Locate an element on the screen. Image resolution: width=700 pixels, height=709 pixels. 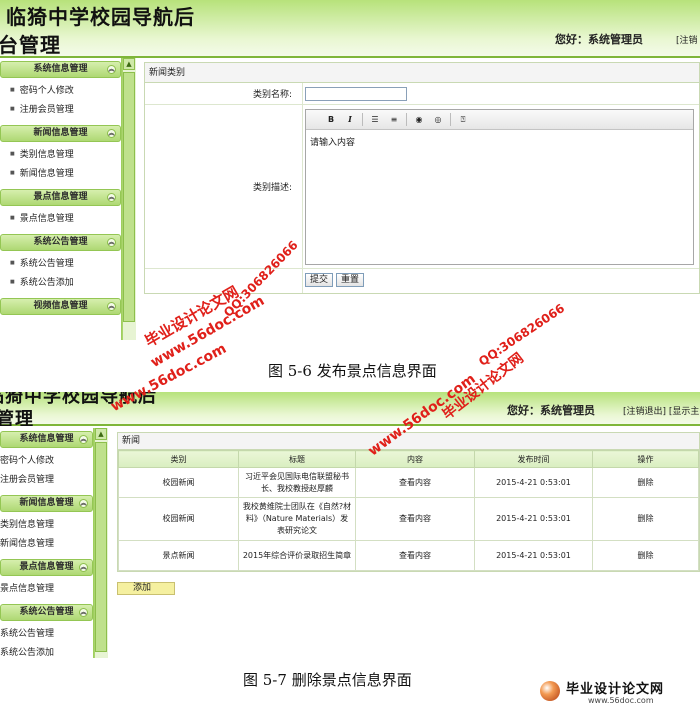
logo-text: 毕业设计论文网 is located at coordinates (615, 689).